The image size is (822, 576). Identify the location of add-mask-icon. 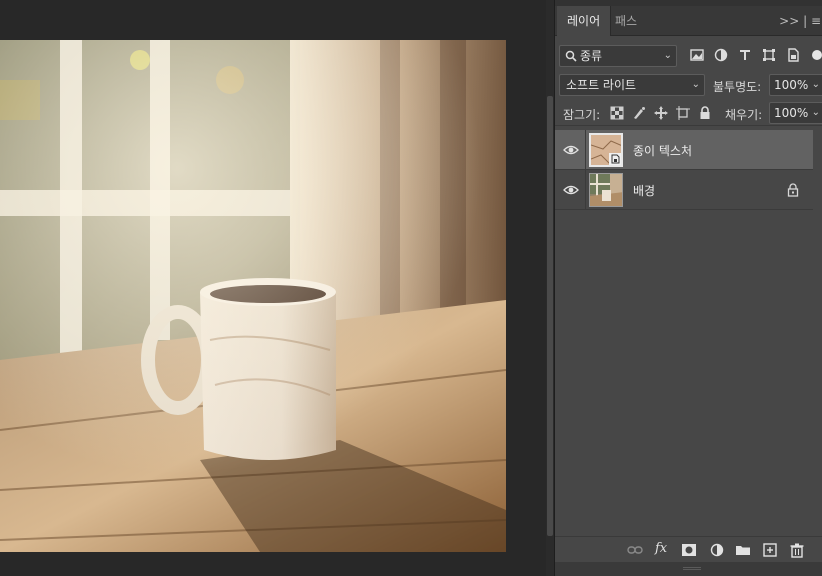
(689, 550).